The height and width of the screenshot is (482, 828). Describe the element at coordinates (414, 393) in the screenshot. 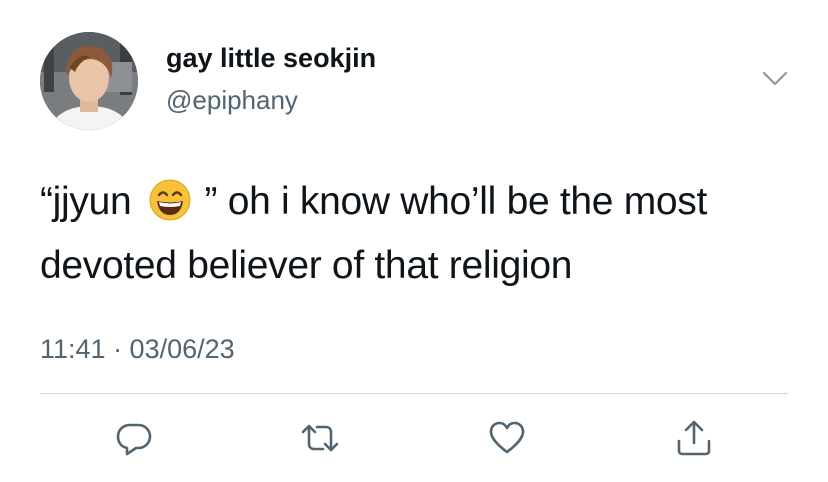

I see `divider` at that location.